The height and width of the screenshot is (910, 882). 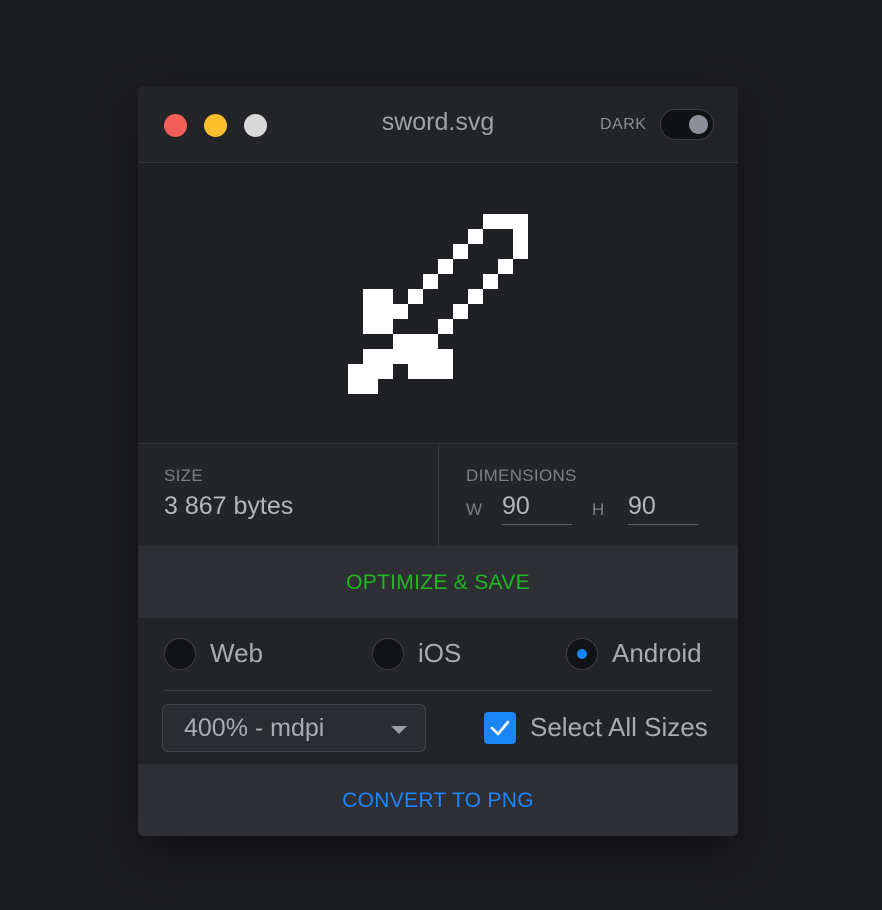 What do you see at coordinates (399, 730) in the screenshot?
I see `chevron-down-icon` at bounding box center [399, 730].